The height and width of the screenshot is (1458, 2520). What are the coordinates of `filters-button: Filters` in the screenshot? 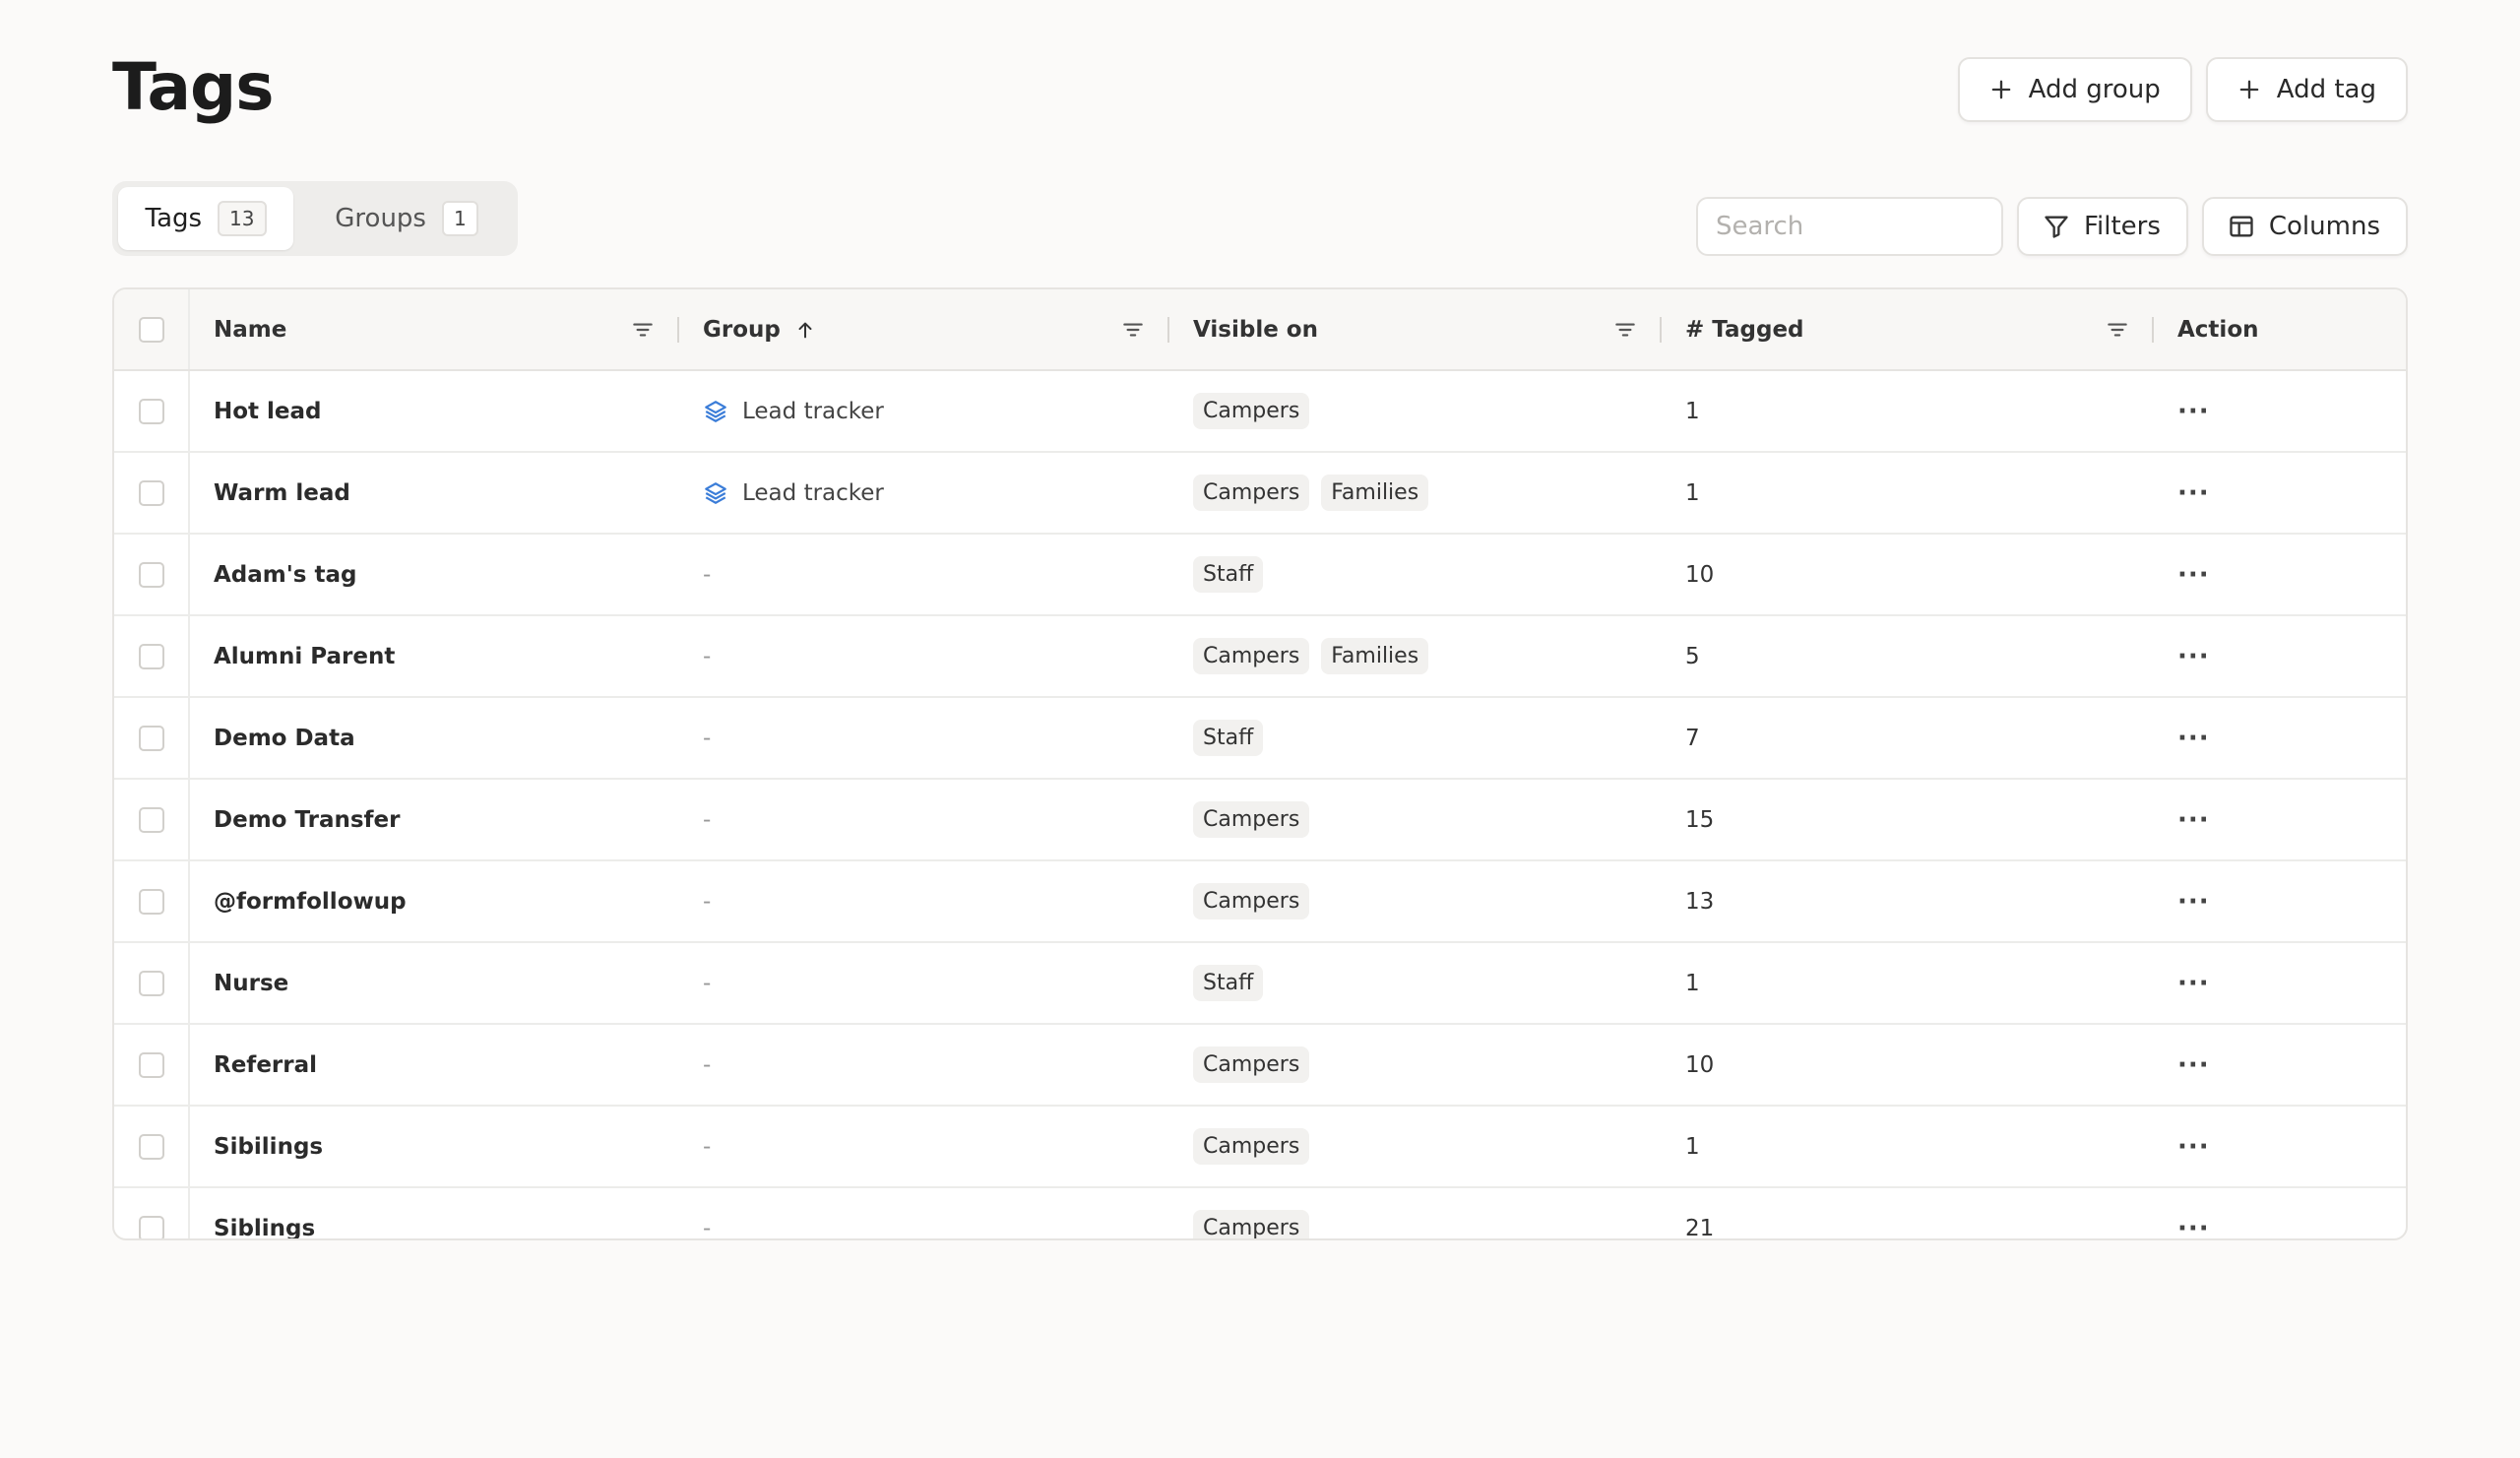 It's located at (2102, 226).